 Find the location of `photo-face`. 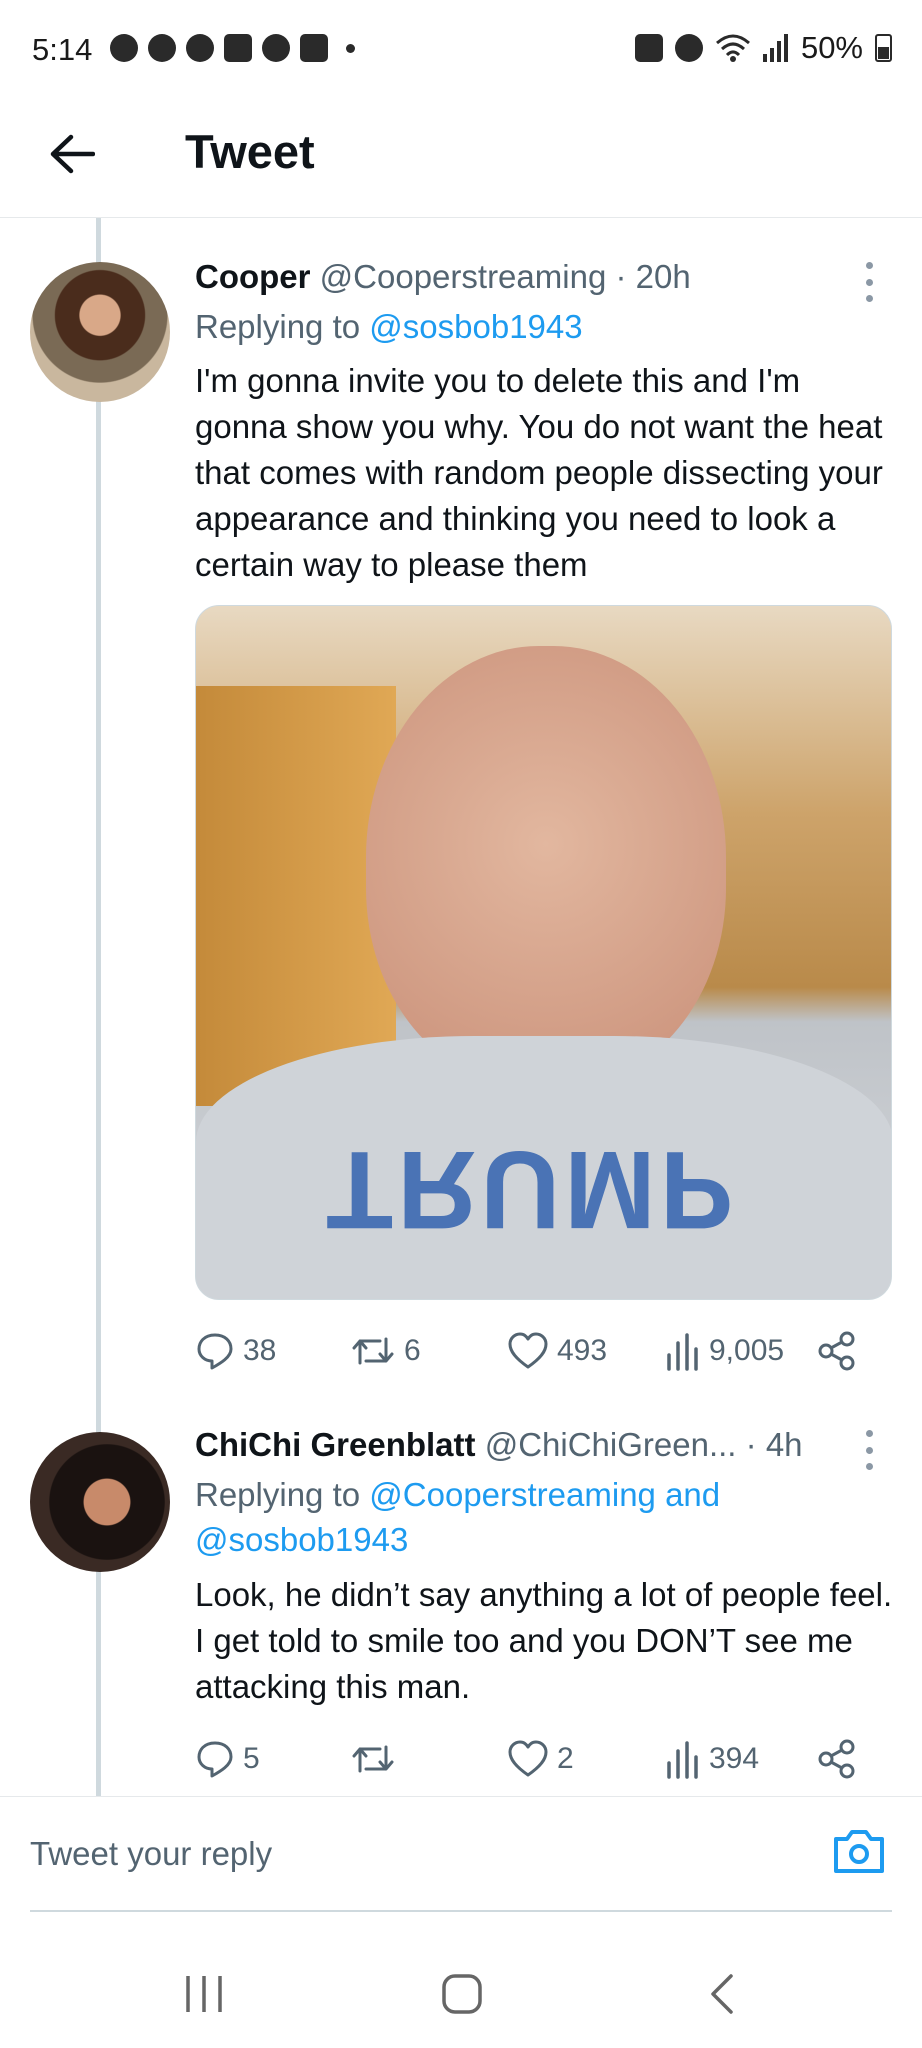

photo-face is located at coordinates (546, 866).